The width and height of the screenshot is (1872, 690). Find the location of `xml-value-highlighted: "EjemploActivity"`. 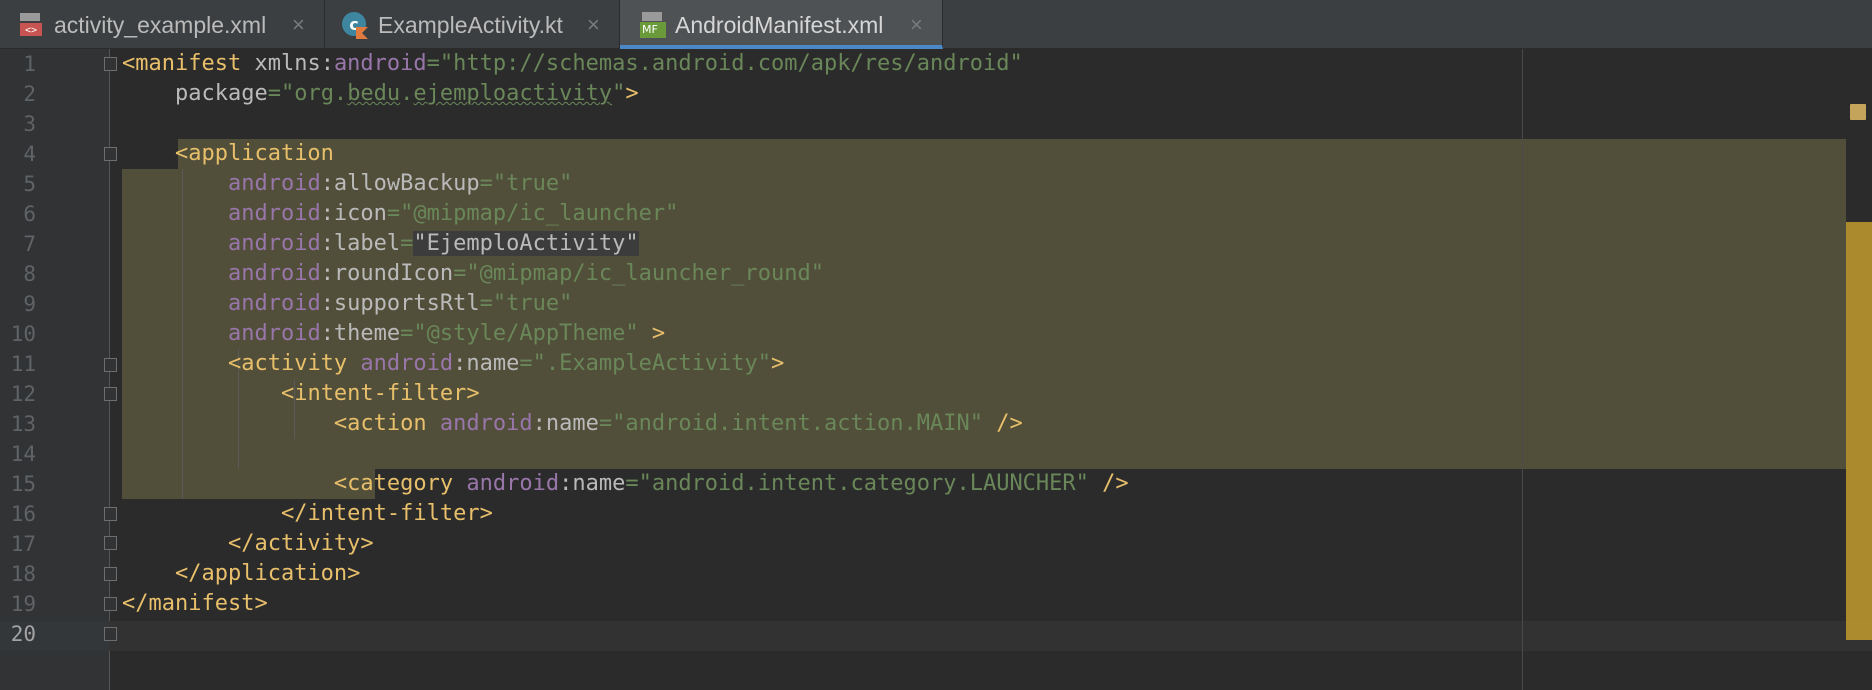

xml-value-highlighted: "EjemploActivity" is located at coordinates (526, 243).